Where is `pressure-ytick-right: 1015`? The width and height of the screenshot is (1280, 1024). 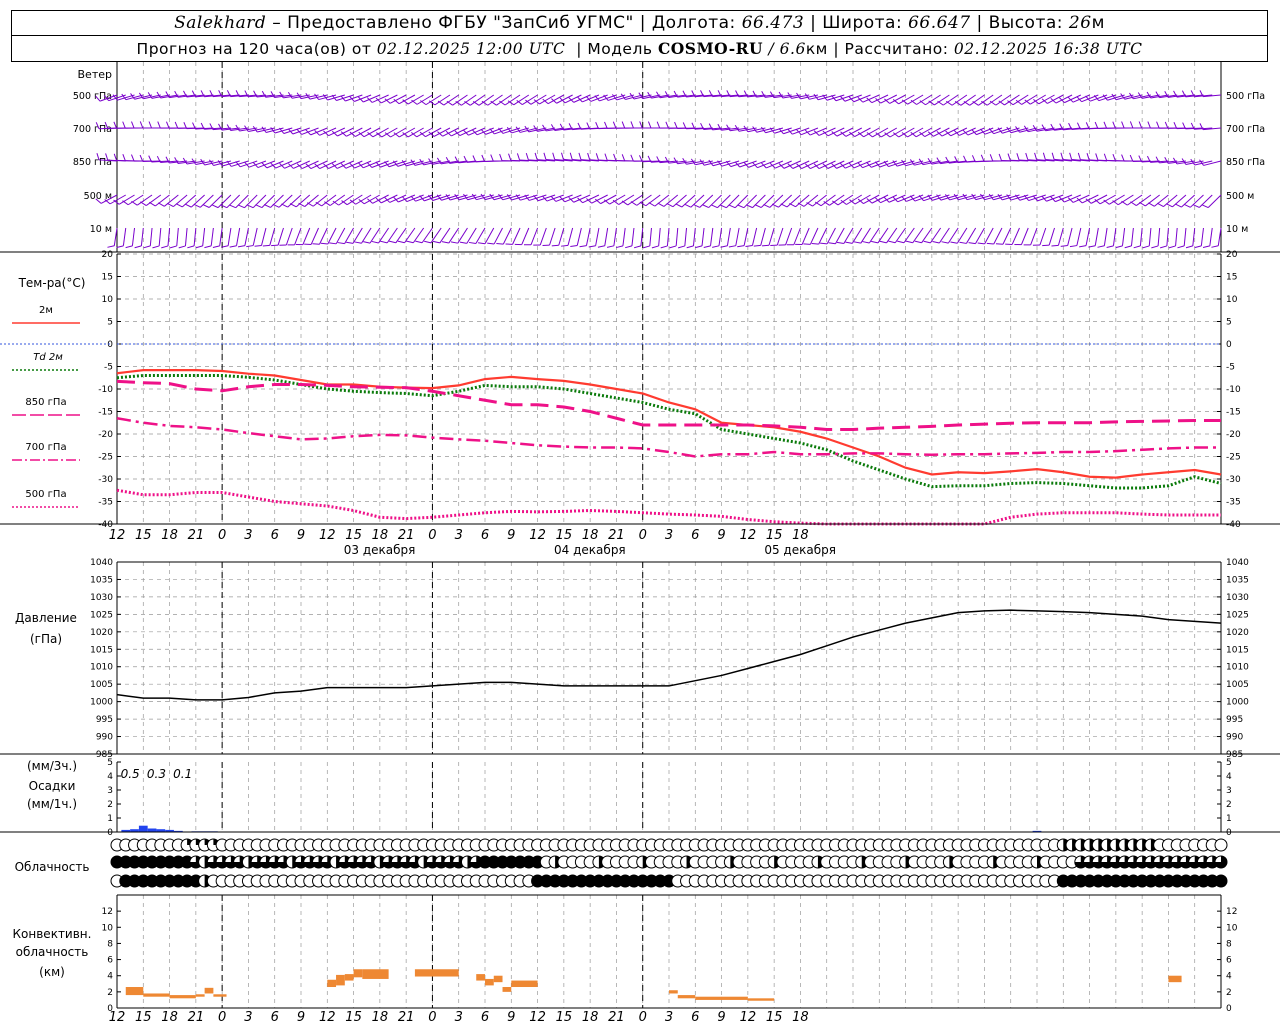
pressure-ytick-right: 1015 is located at coordinates (1237, 650).